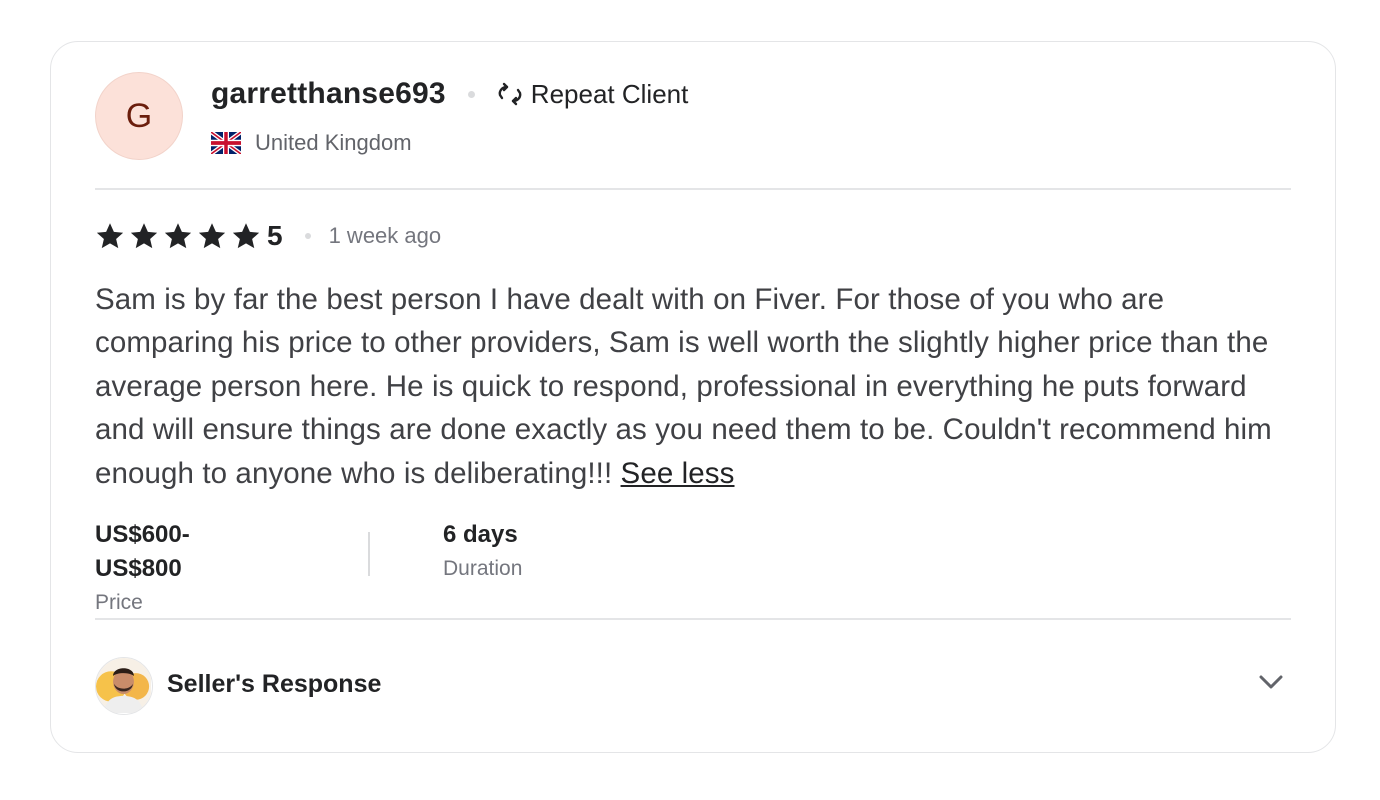  What do you see at coordinates (609, 93) in the screenshot?
I see `repeat-client-badge: Repeat Client` at bounding box center [609, 93].